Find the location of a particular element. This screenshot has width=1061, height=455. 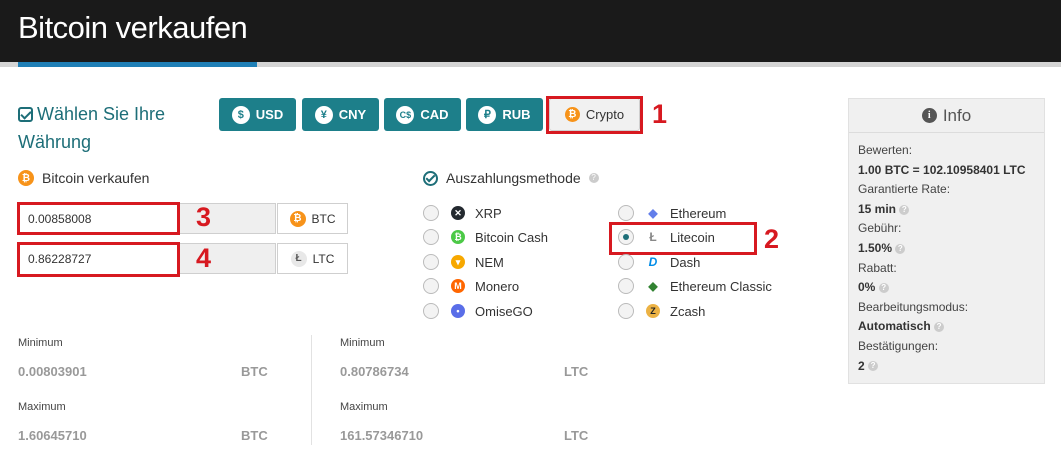

info-fee-row: 1.50% ? is located at coordinates (946, 249).